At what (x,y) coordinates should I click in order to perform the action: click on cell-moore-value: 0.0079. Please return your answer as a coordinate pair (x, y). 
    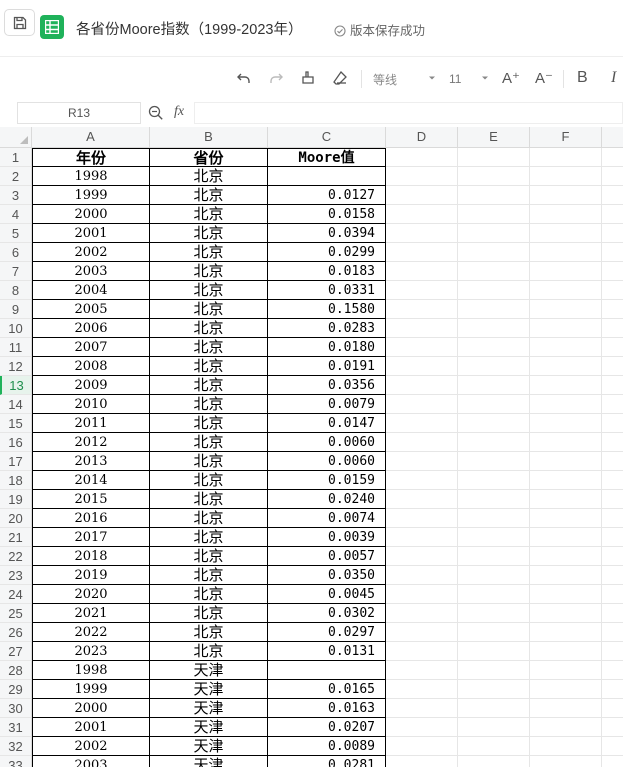
    Looking at the image, I should click on (327, 404).